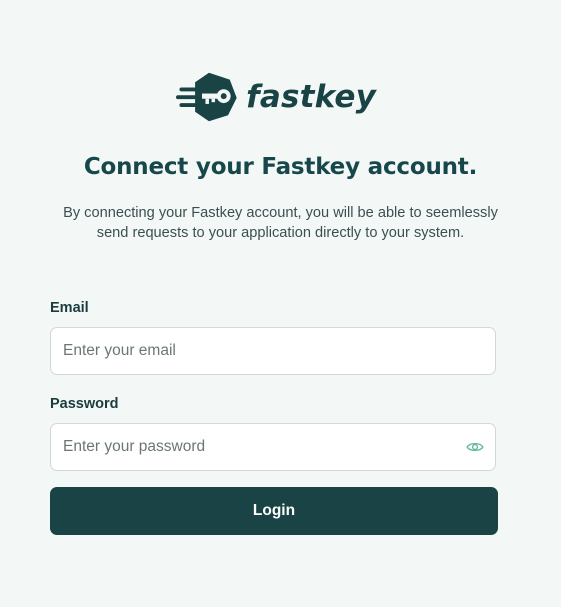 This screenshot has height=607, width=561. Describe the element at coordinates (69, 308) in the screenshot. I see `email-label: Email` at that location.